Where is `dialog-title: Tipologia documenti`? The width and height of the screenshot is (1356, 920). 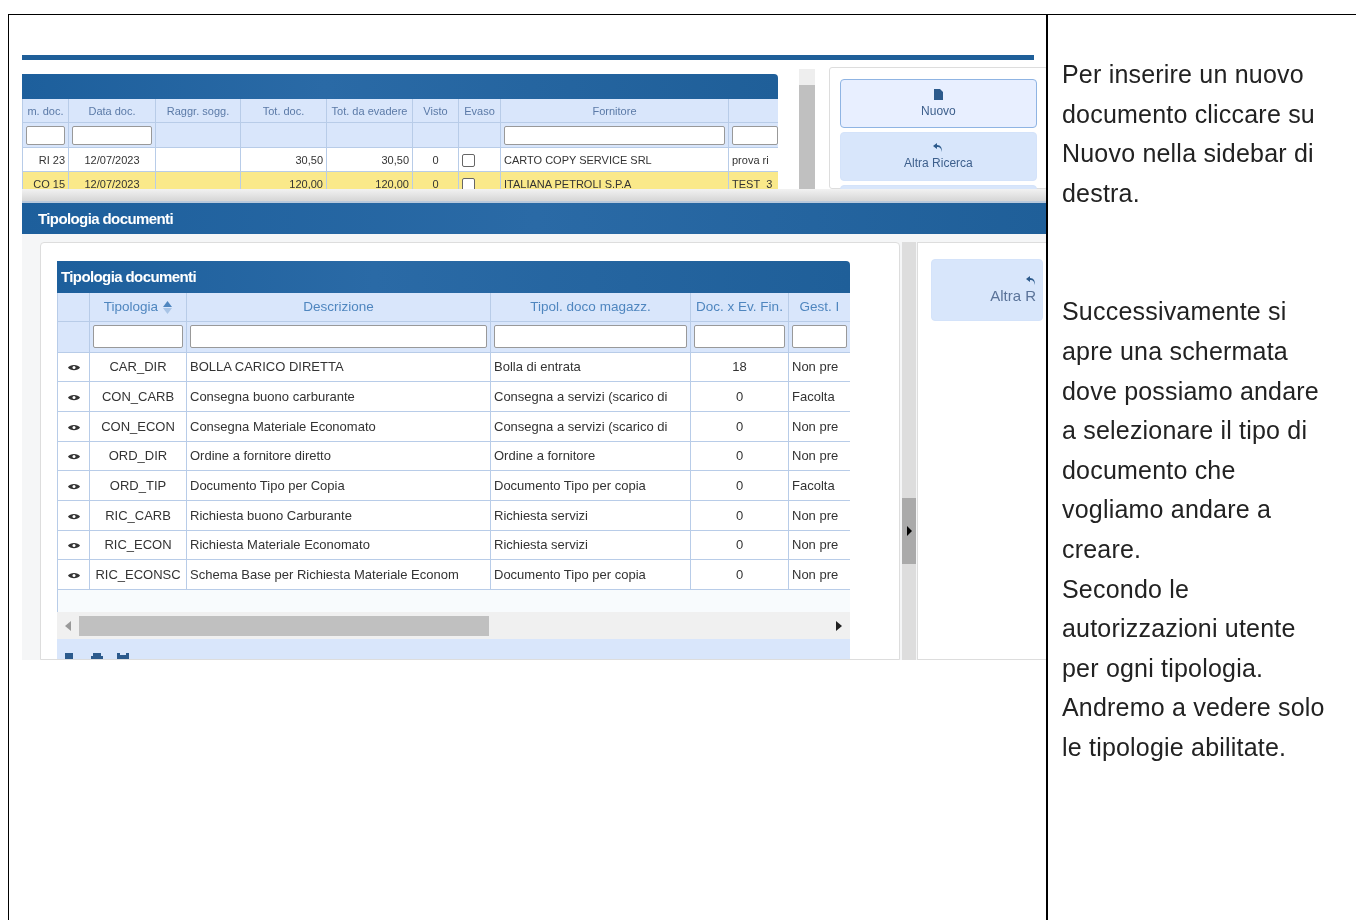
dialog-title: Tipologia documenti is located at coordinates (105, 218).